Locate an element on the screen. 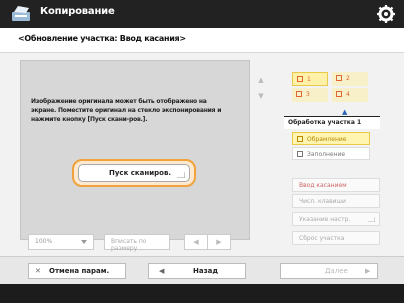 This screenshot has width=404, height=303. footer-strip is located at coordinates (202, 293).